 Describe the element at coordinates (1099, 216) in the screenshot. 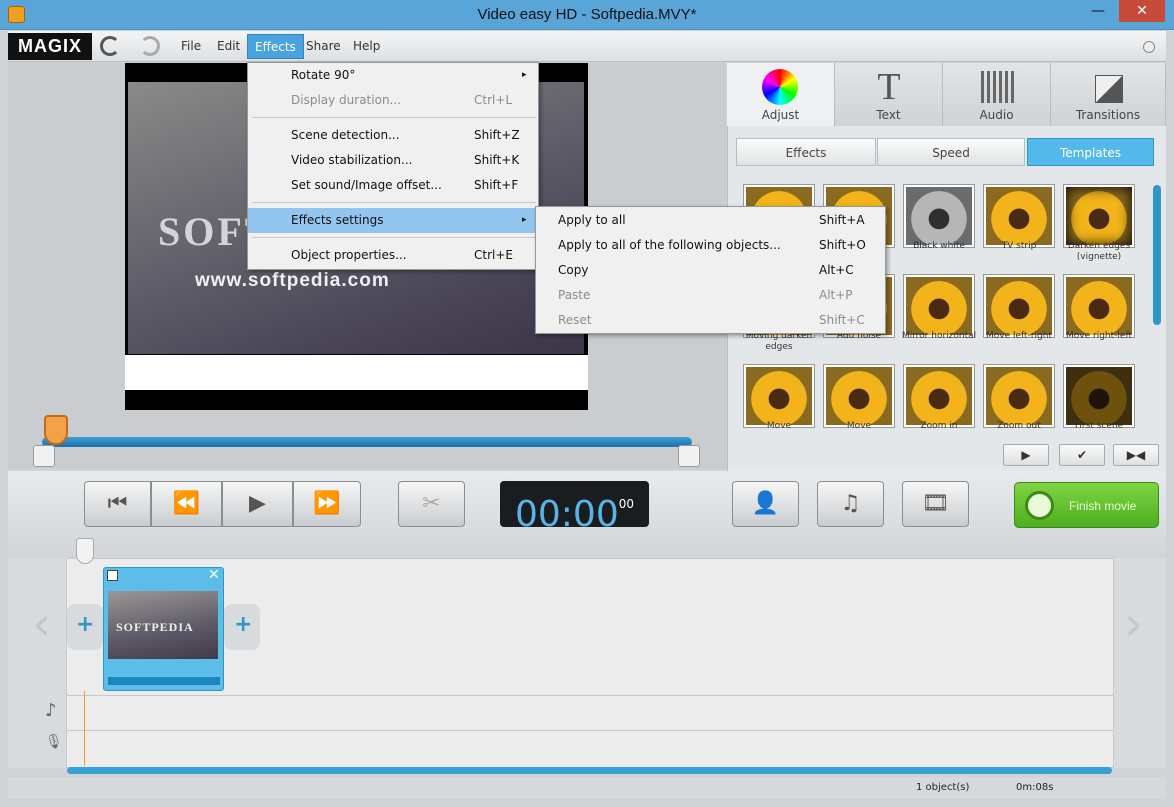

I see `template-tile-darken-edges` at that location.